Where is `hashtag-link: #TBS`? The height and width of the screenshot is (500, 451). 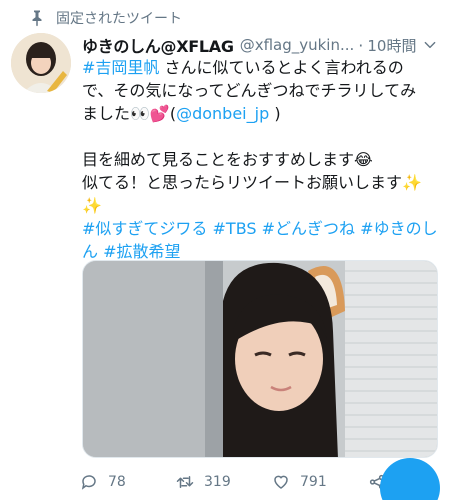 hashtag-link: #TBS is located at coordinates (235, 228).